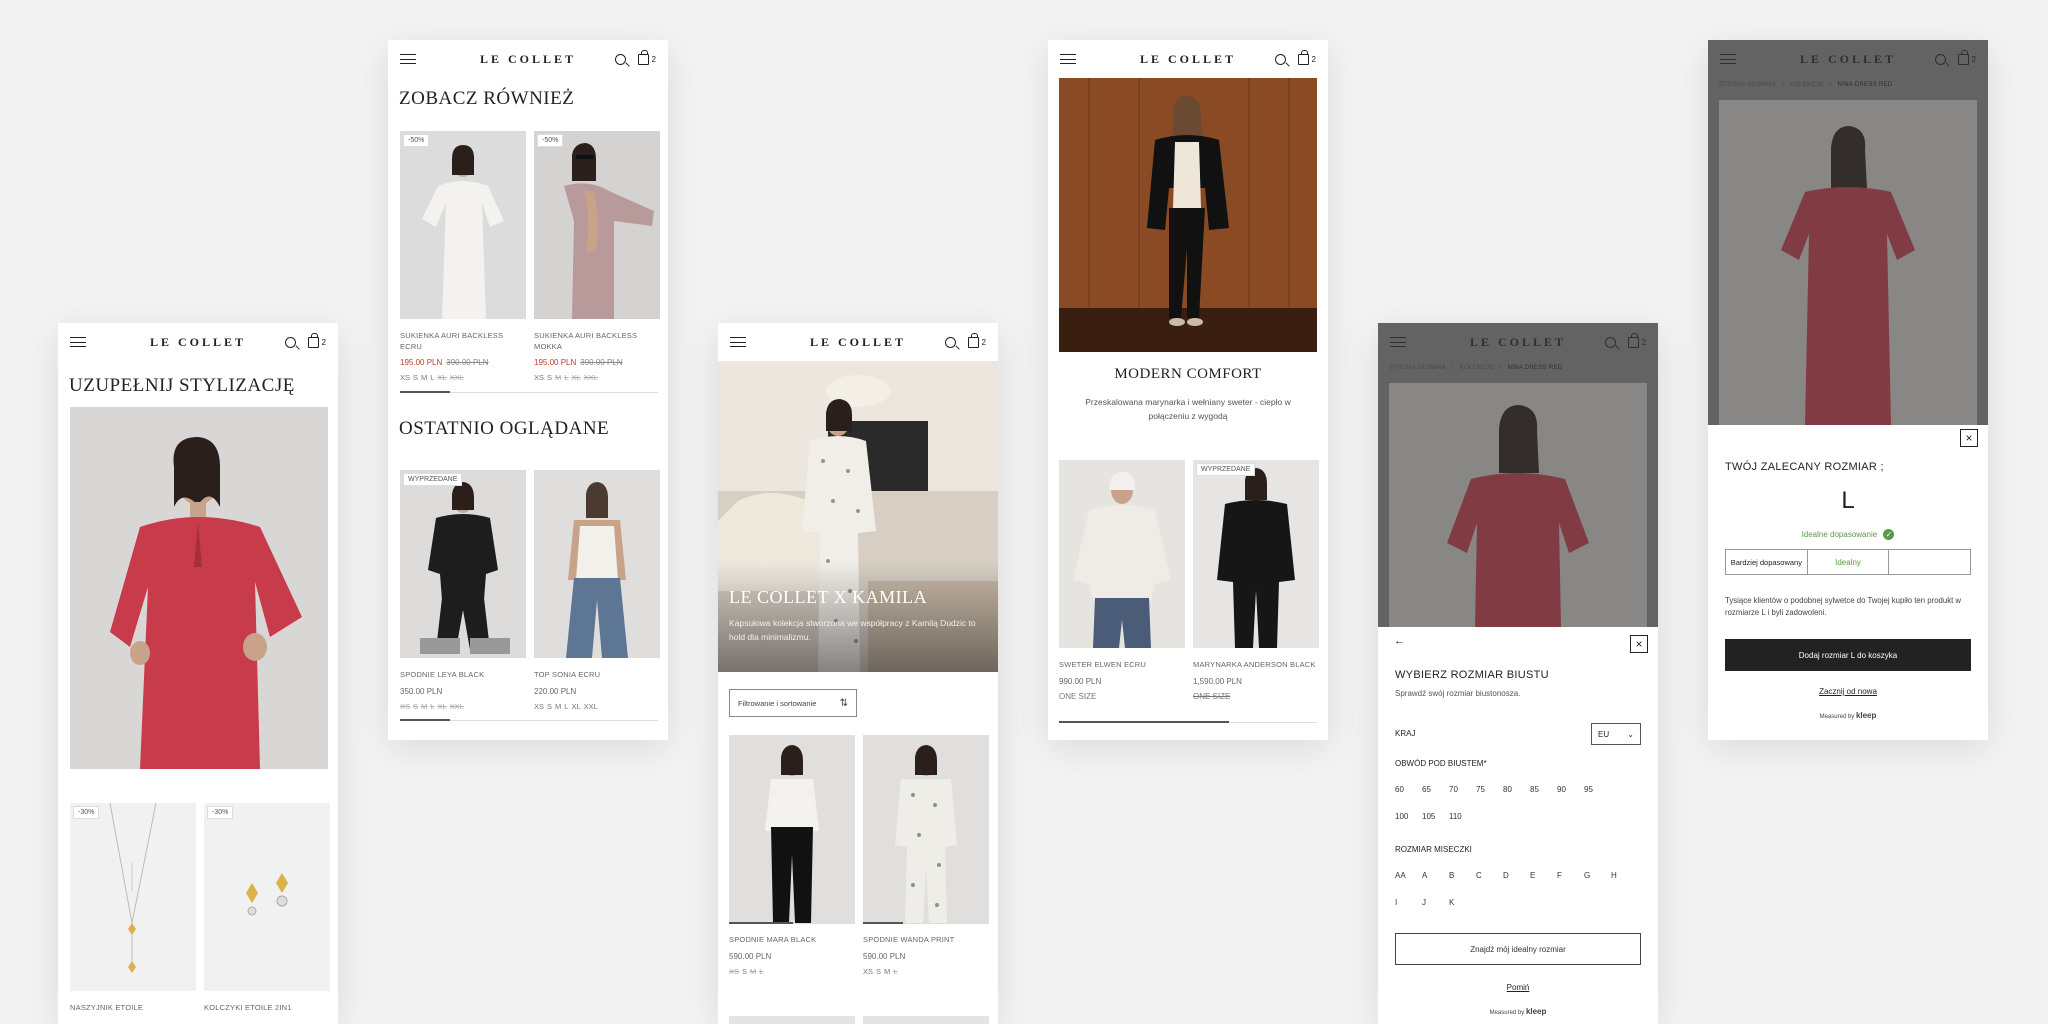 The height and width of the screenshot is (1024, 2048). I want to click on product-card: -30% NASZYJNIK ETOILE, so click(133, 908).